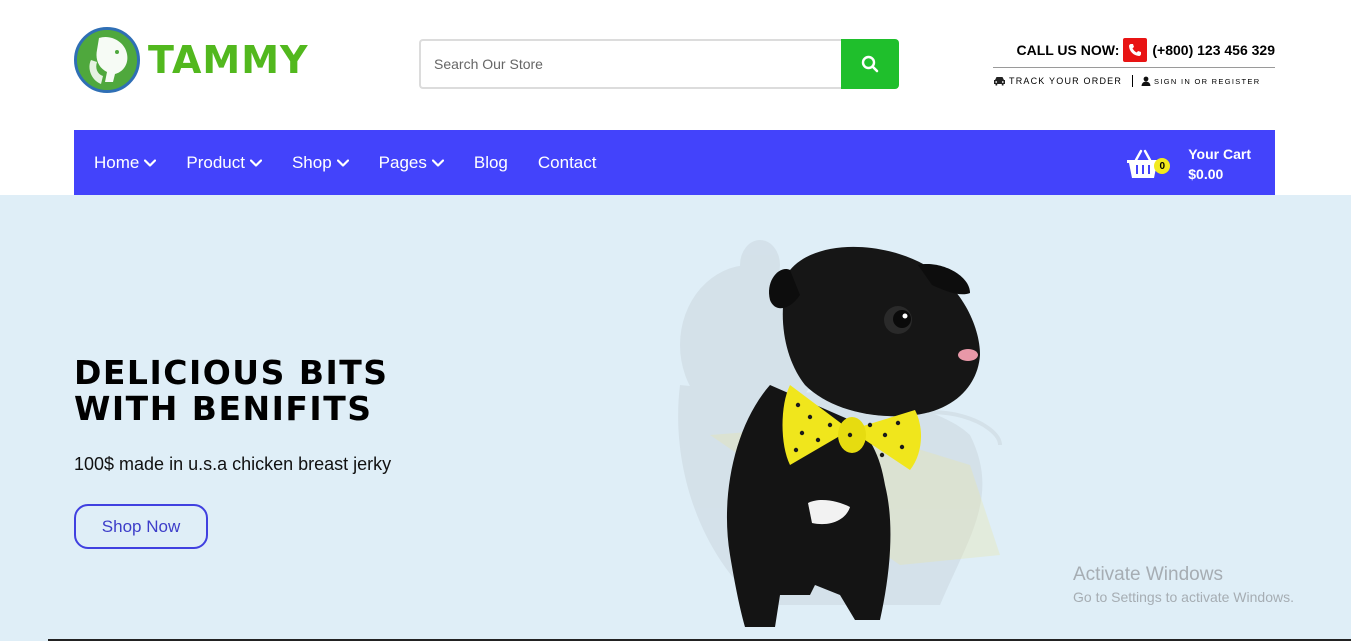 The width and height of the screenshot is (1351, 641). I want to click on nav-item-blog: Blog, so click(491, 163).